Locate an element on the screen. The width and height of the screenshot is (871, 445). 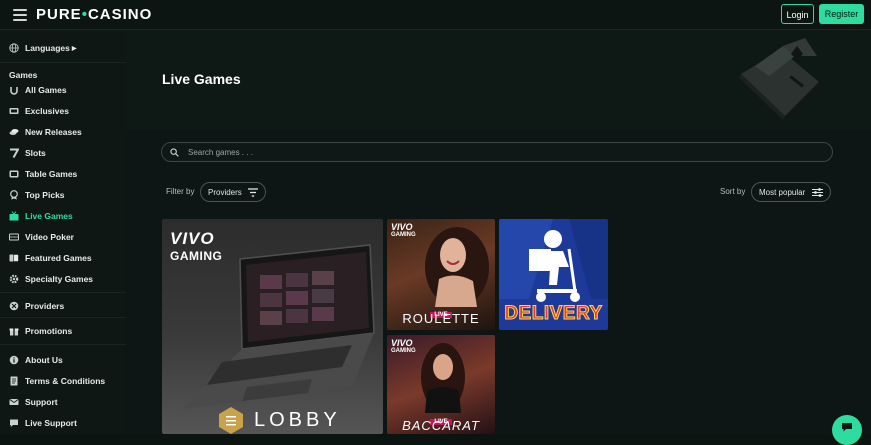
sidebar-item-live-support: Live Support is located at coordinates (43, 423).